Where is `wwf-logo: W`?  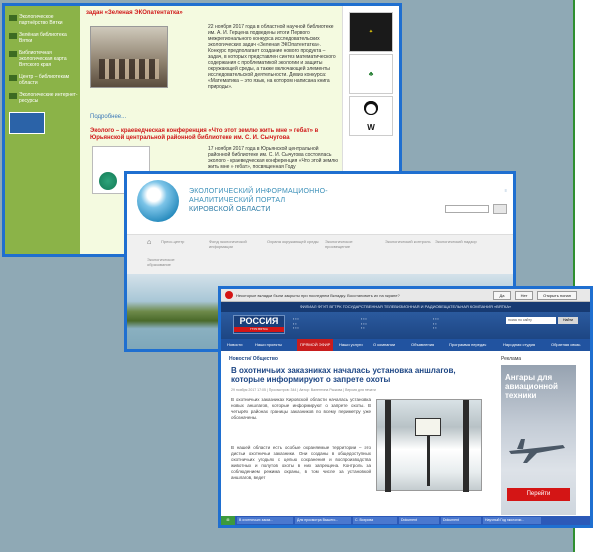
wwf-logo: W is located at coordinates (371, 116).